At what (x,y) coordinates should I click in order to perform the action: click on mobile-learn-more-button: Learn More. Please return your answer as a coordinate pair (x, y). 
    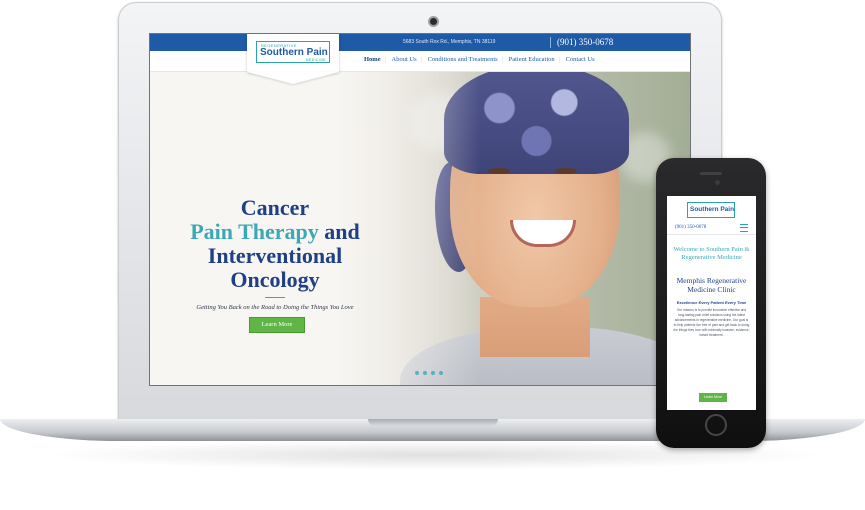
    Looking at the image, I should click on (713, 397).